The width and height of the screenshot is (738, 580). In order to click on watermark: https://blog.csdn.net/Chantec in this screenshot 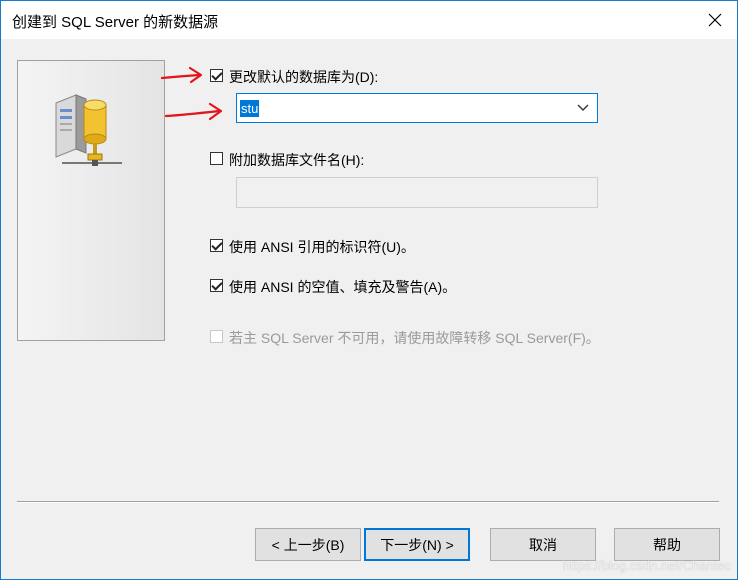, I will do `click(646, 565)`.